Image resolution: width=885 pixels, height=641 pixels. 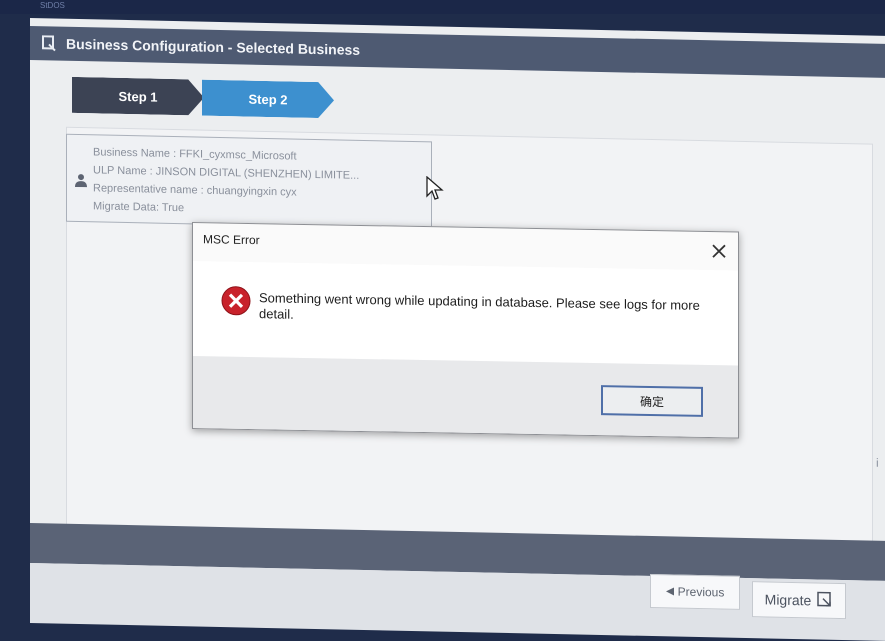 I want to click on side-glyph: i, so click(x=877, y=462).